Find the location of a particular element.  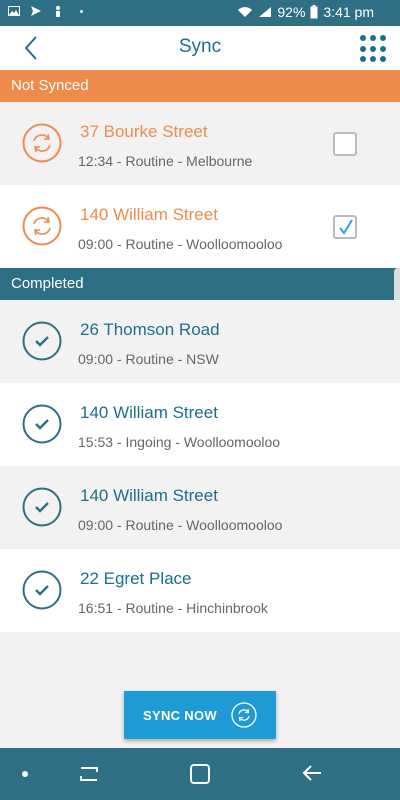

section-header-completed: Completed is located at coordinates (200, 284).